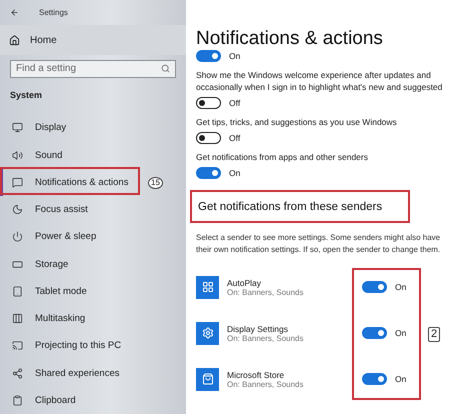 The width and height of the screenshot is (474, 414). What do you see at coordinates (93, 182) in the screenshot?
I see `sidebar-item: Notifications & actions 15` at bounding box center [93, 182].